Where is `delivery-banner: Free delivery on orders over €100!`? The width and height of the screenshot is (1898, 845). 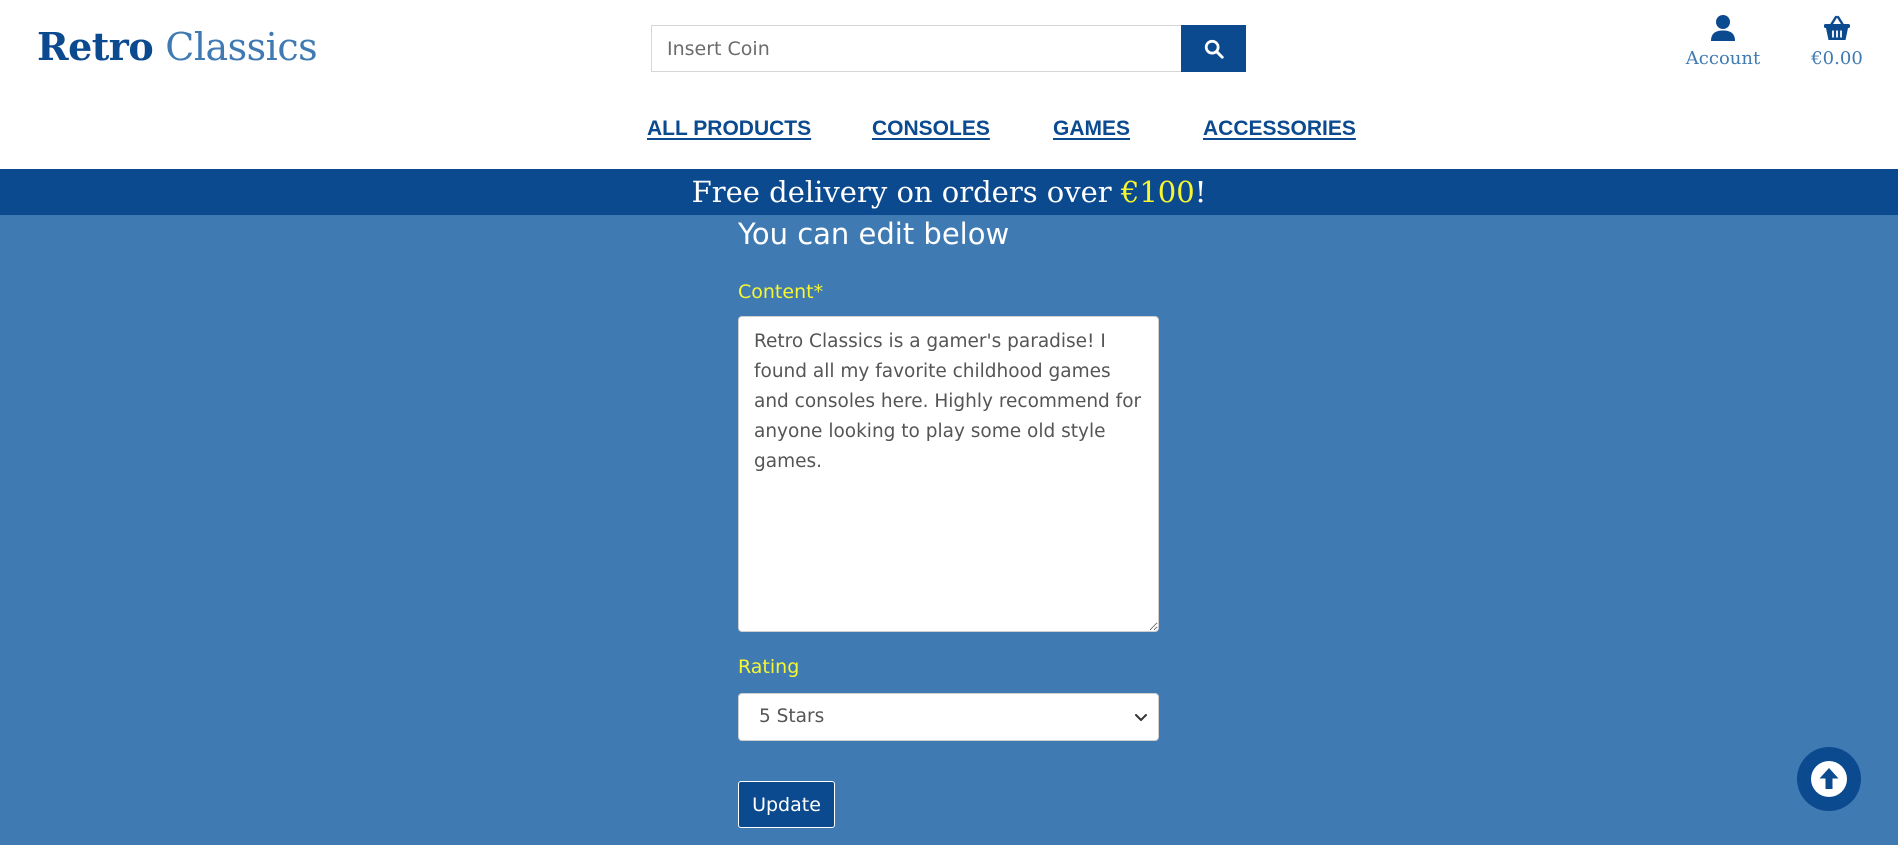
delivery-banner: Free delivery on orders over €100! is located at coordinates (949, 192).